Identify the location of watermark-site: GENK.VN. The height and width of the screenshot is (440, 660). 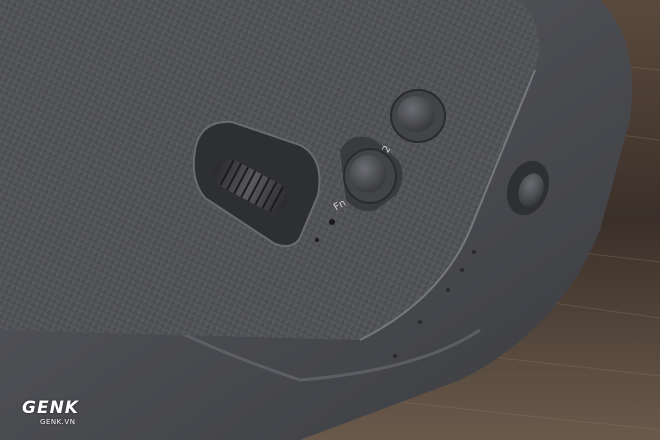
(58, 422).